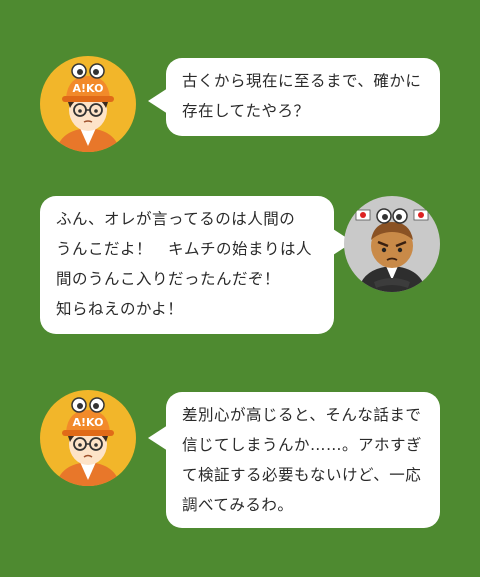 The width and height of the screenshot is (480, 577). What do you see at coordinates (302, 81) in the screenshot?
I see `dialogue-line: 古くから現在に至るまで、確かに` at bounding box center [302, 81].